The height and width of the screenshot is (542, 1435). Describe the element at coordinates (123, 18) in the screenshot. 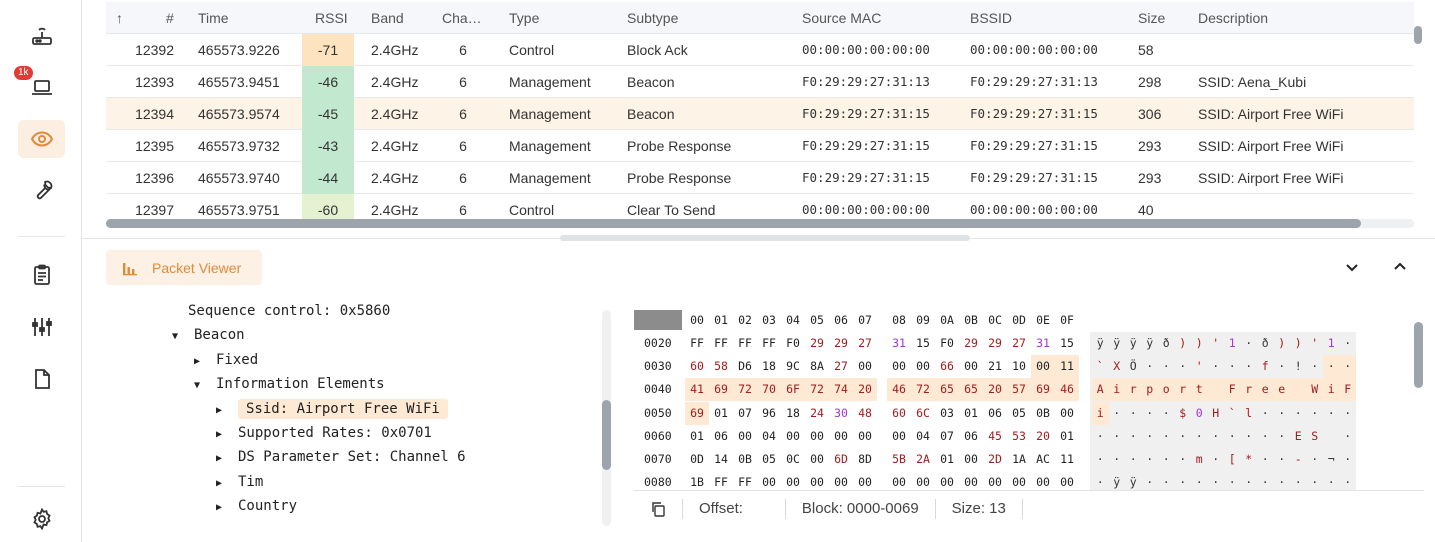

I see `sort-ascending-icon: ↑` at that location.